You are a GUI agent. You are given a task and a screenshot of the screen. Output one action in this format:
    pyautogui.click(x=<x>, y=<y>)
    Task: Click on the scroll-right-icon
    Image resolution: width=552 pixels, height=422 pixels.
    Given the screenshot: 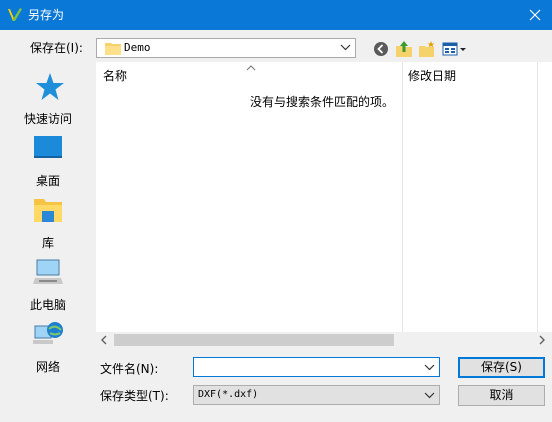 What is the action you would take?
    pyautogui.click(x=542, y=340)
    